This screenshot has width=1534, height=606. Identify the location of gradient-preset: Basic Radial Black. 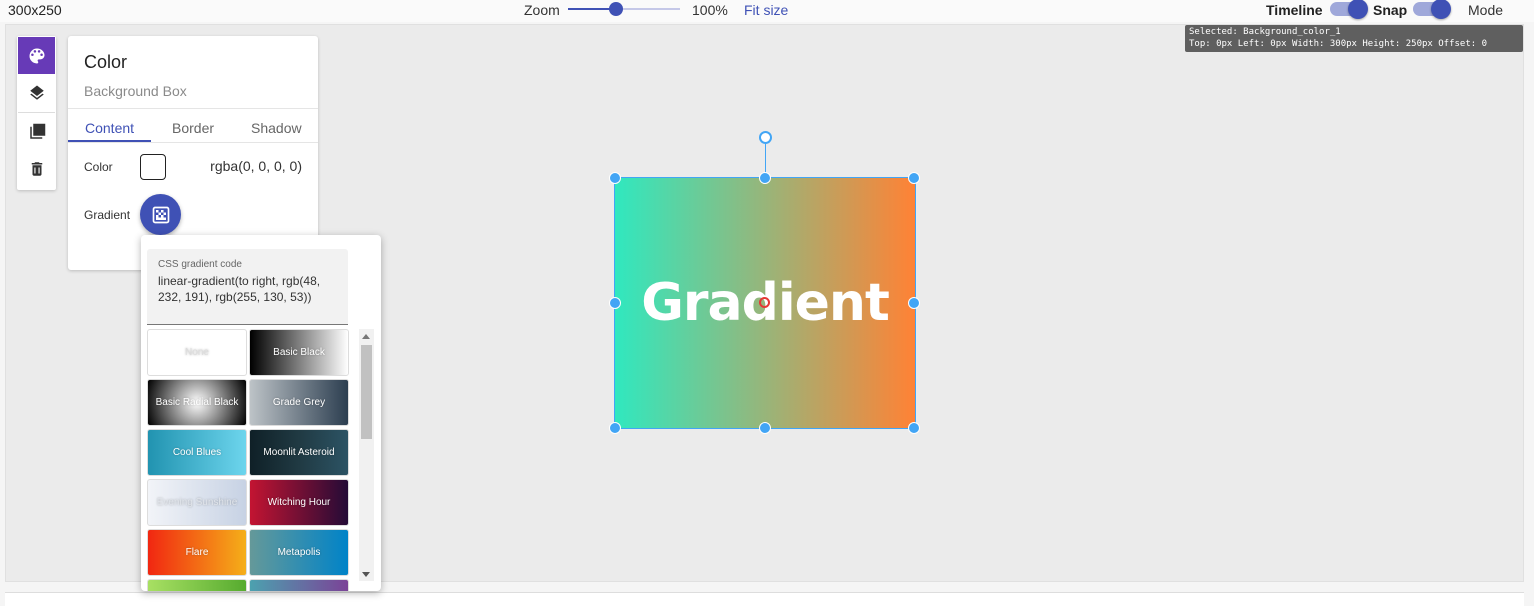
(197, 402).